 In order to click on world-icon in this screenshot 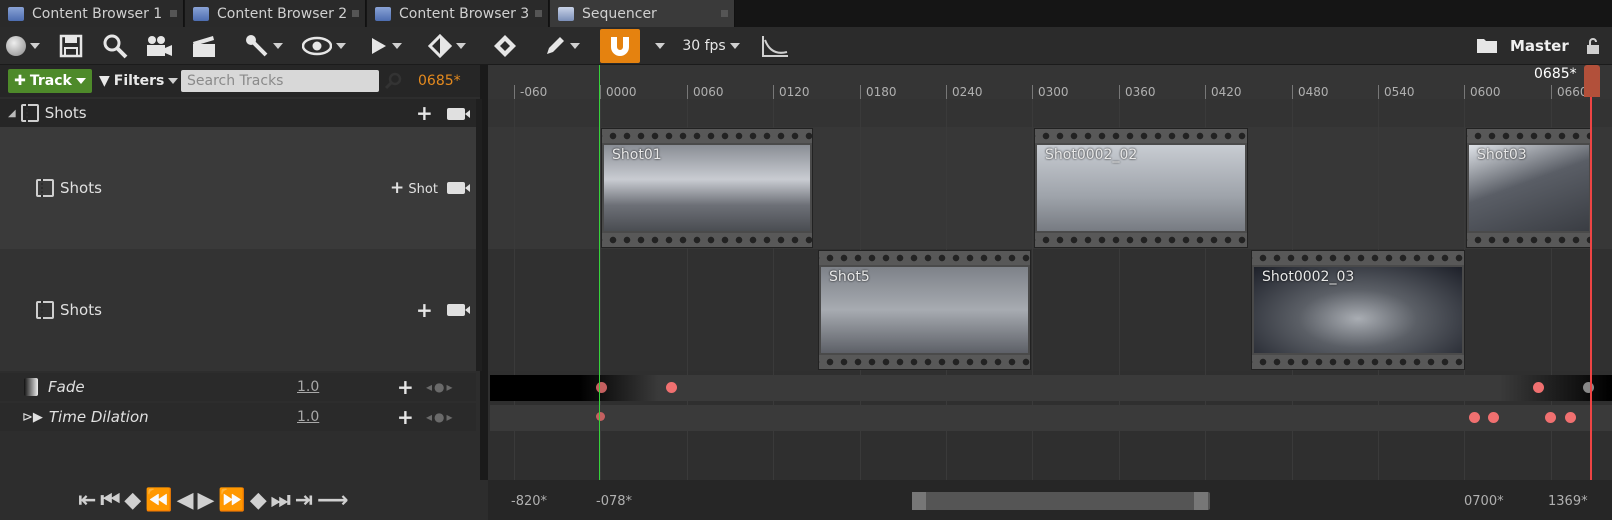, I will do `click(16, 46)`.